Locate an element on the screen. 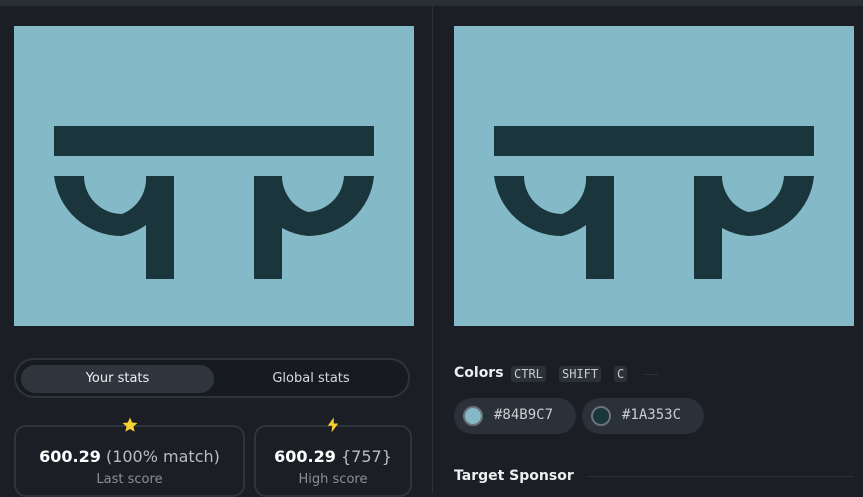 Image resolution: width=863 pixels, height=497 pixels. last-score-card: 600.29 (100% match) Last score is located at coordinates (129, 461).